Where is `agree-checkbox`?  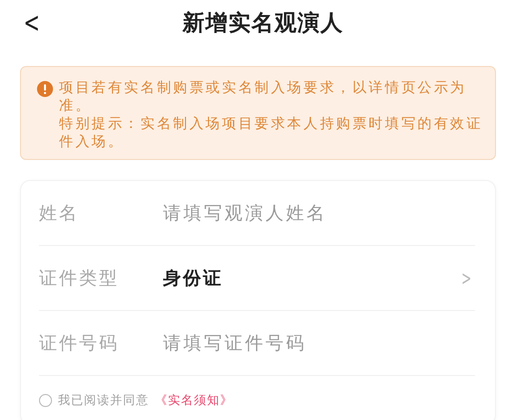 agree-checkbox is located at coordinates (45, 400).